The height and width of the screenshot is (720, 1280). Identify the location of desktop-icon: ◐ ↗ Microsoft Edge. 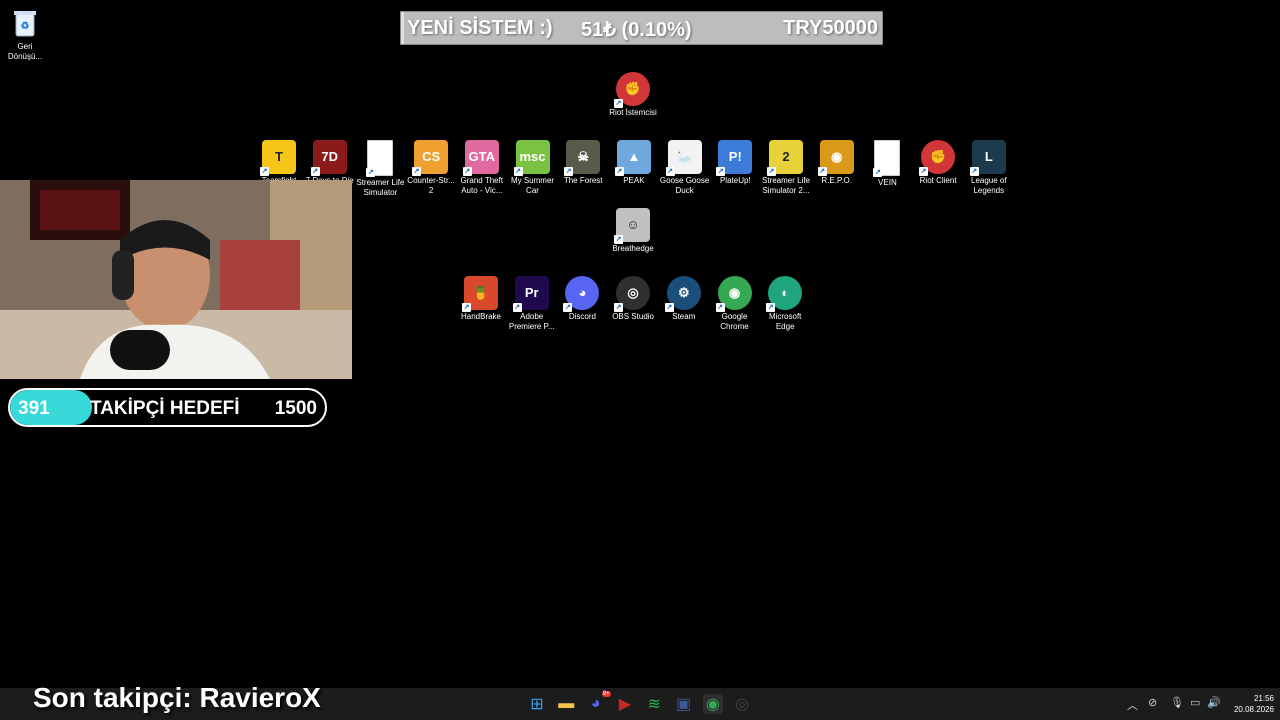
(785, 304).